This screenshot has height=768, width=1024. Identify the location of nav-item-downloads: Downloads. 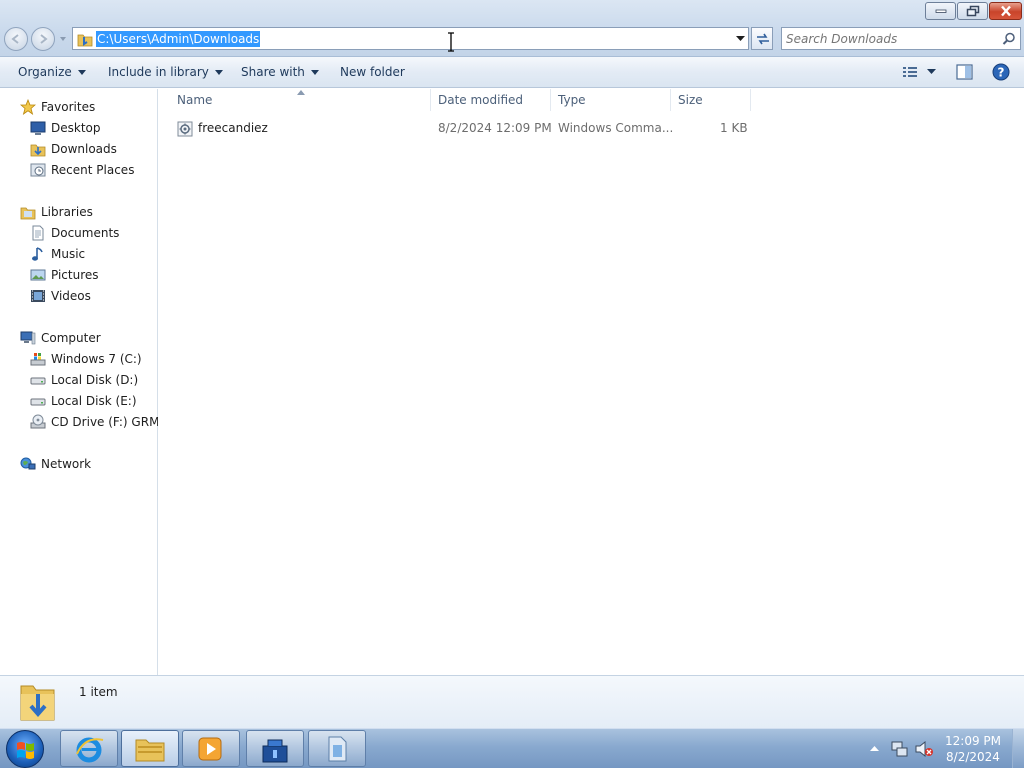
(92, 149).